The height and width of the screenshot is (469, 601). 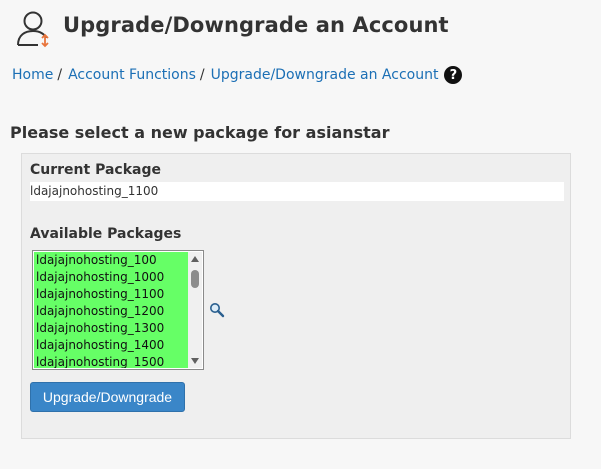 What do you see at coordinates (325, 75) in the screenshot?
I see `breadcrumb-upgrade-downgrade: Upgrade/Downgrade an Account` at bounding box center [325, 75].